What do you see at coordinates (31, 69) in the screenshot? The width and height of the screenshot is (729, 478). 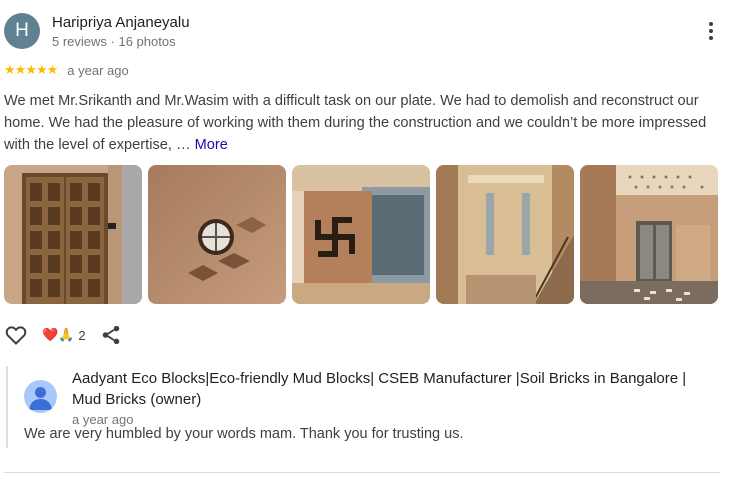 I see `star-rating: ★★★★★` at bounding box center [31, 69].